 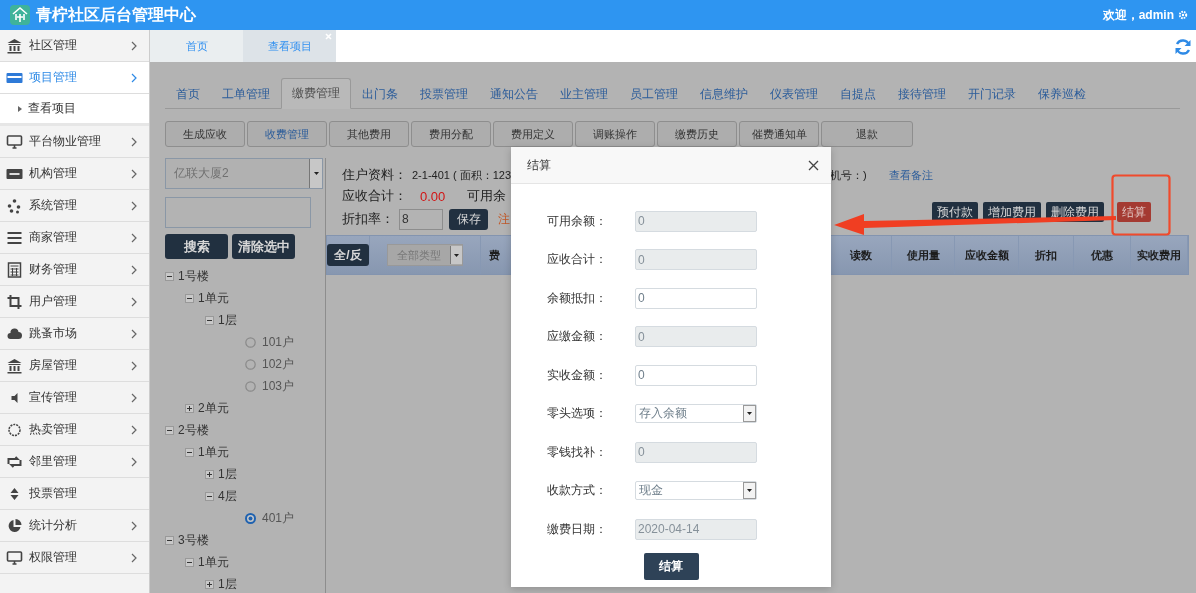 I want to click on sidebar-item: 项目管理, so click(x=74, y=78).